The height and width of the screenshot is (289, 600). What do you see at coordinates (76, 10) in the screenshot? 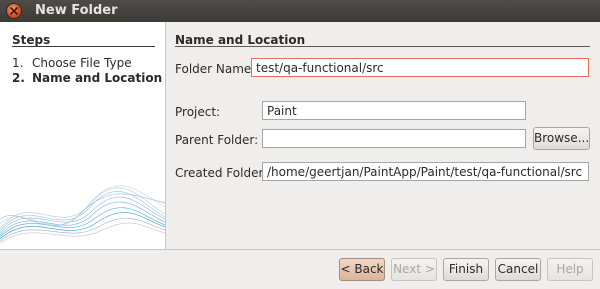
I see `window-title: New Folder` at bounding box center [76, 10].